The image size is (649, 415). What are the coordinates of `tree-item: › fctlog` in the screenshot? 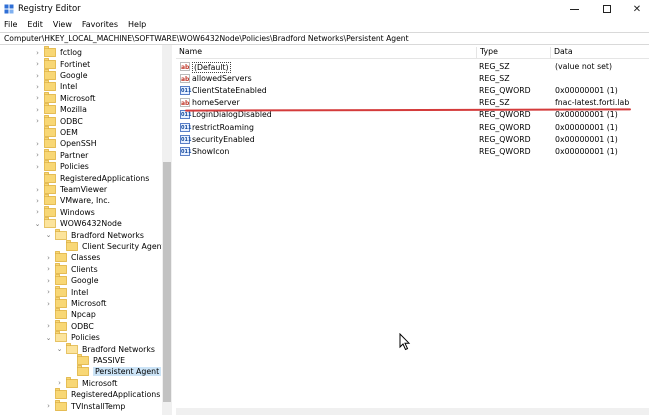 It's located at (58, 52).